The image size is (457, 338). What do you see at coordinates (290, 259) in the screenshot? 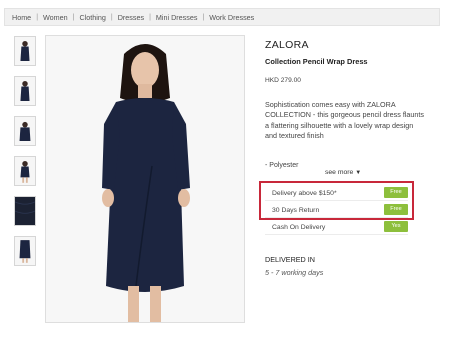
I see `delivered-in-label: DELIVERED IN` at bounding box center [290, 259].